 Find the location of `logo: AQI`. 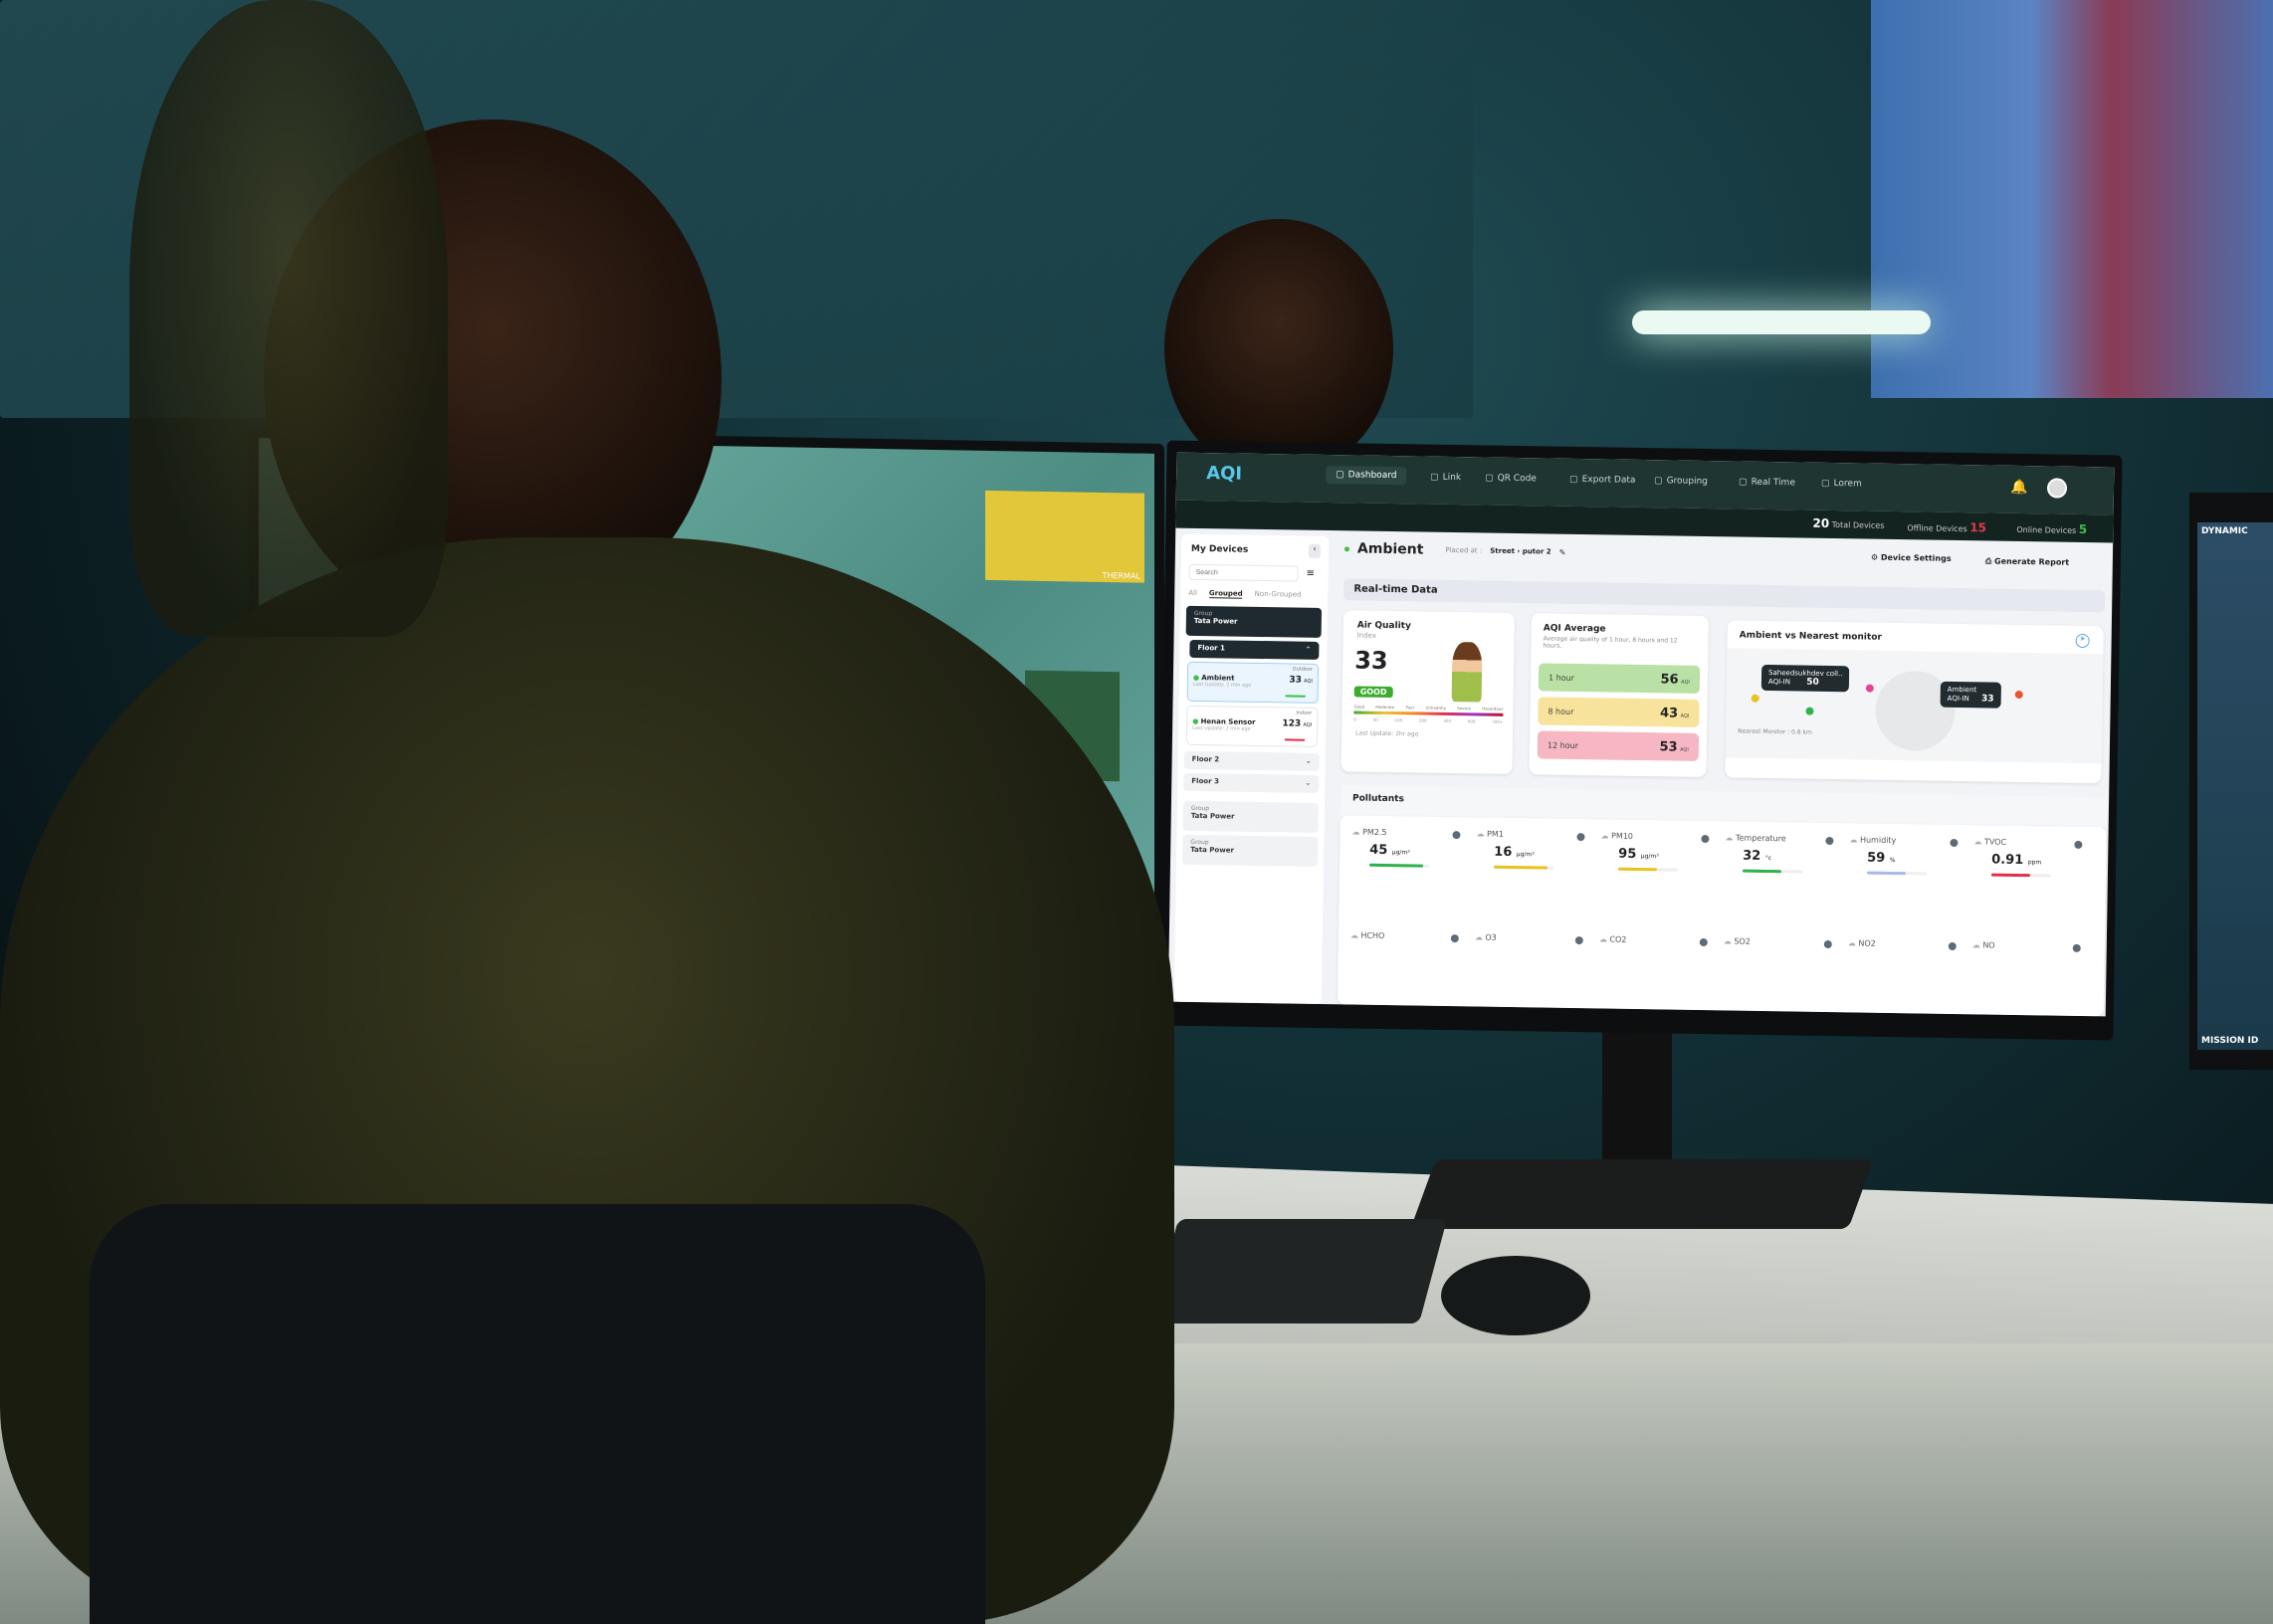

logo: AQI is located at coordinates (1224, 474).